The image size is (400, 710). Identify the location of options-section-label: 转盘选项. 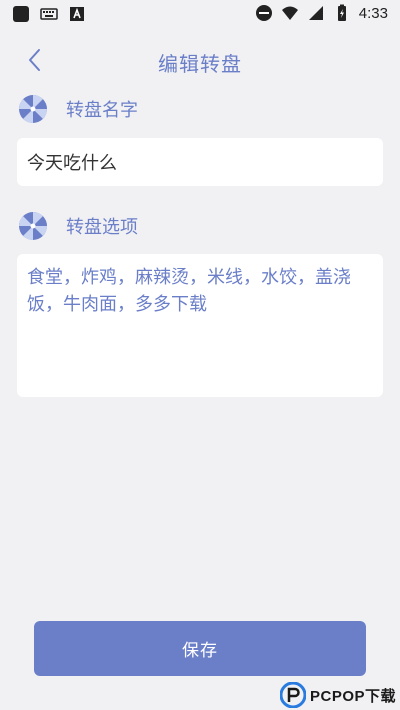
(78, 226).